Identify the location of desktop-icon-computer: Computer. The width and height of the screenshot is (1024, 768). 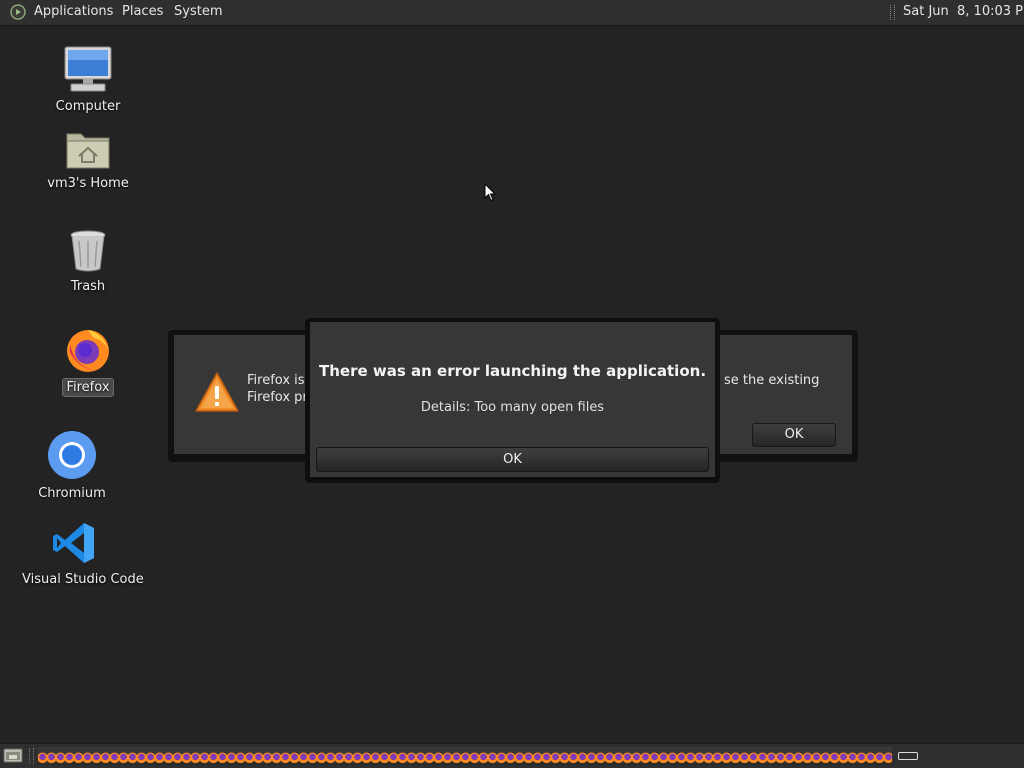
(88, 80).